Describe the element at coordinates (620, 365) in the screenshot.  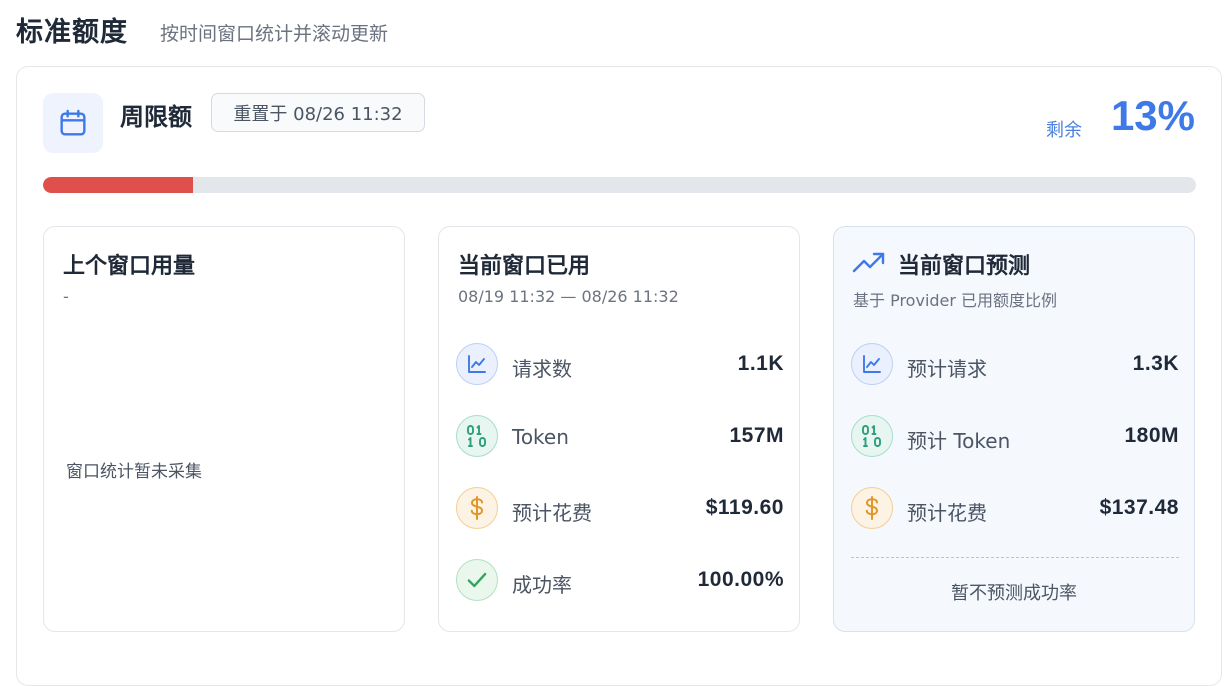
I see `stat-row-requests: 请求数 1.1K` at that location.